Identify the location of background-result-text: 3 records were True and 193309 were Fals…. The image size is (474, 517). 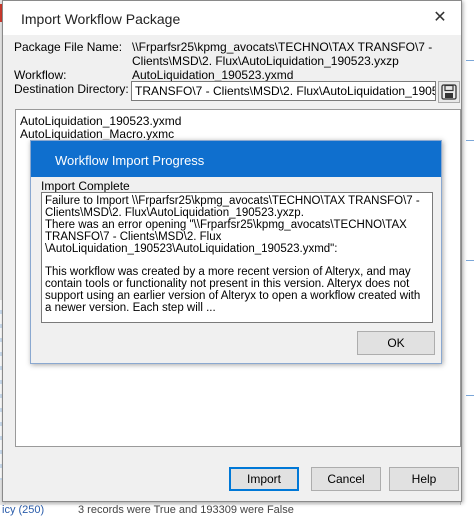
(186, 510).